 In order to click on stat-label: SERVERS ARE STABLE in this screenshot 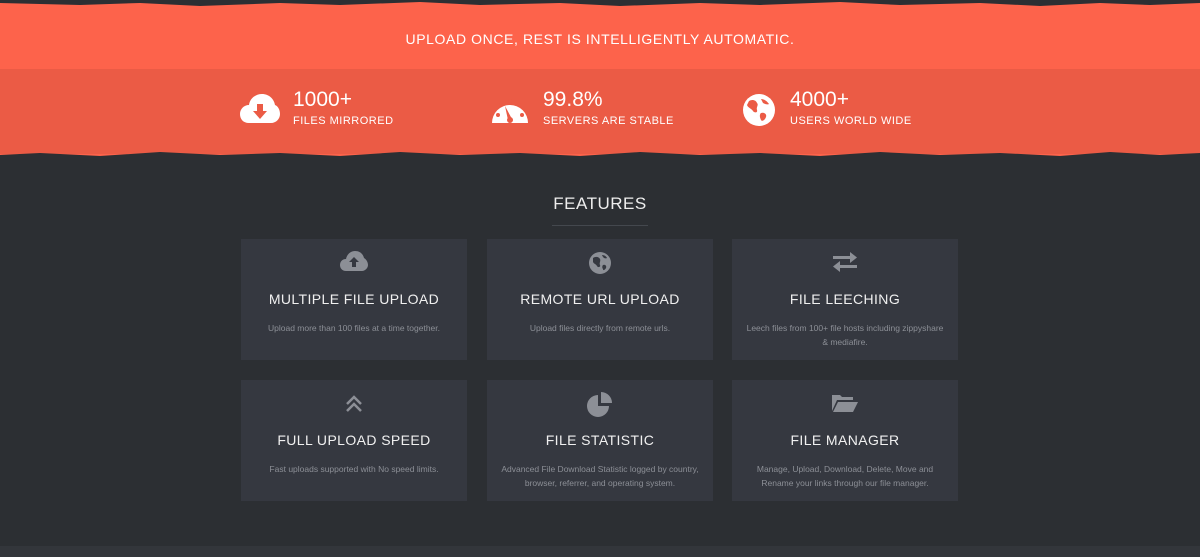, I will do `click(608, 121)`.